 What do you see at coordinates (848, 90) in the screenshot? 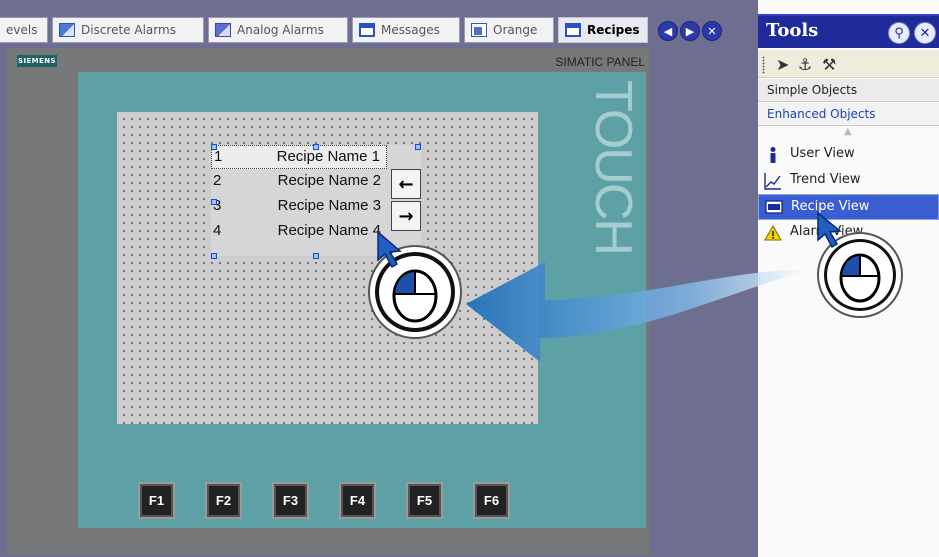
I see `section-simple-objects: Simple Objects` at bounding box center [848, 90].